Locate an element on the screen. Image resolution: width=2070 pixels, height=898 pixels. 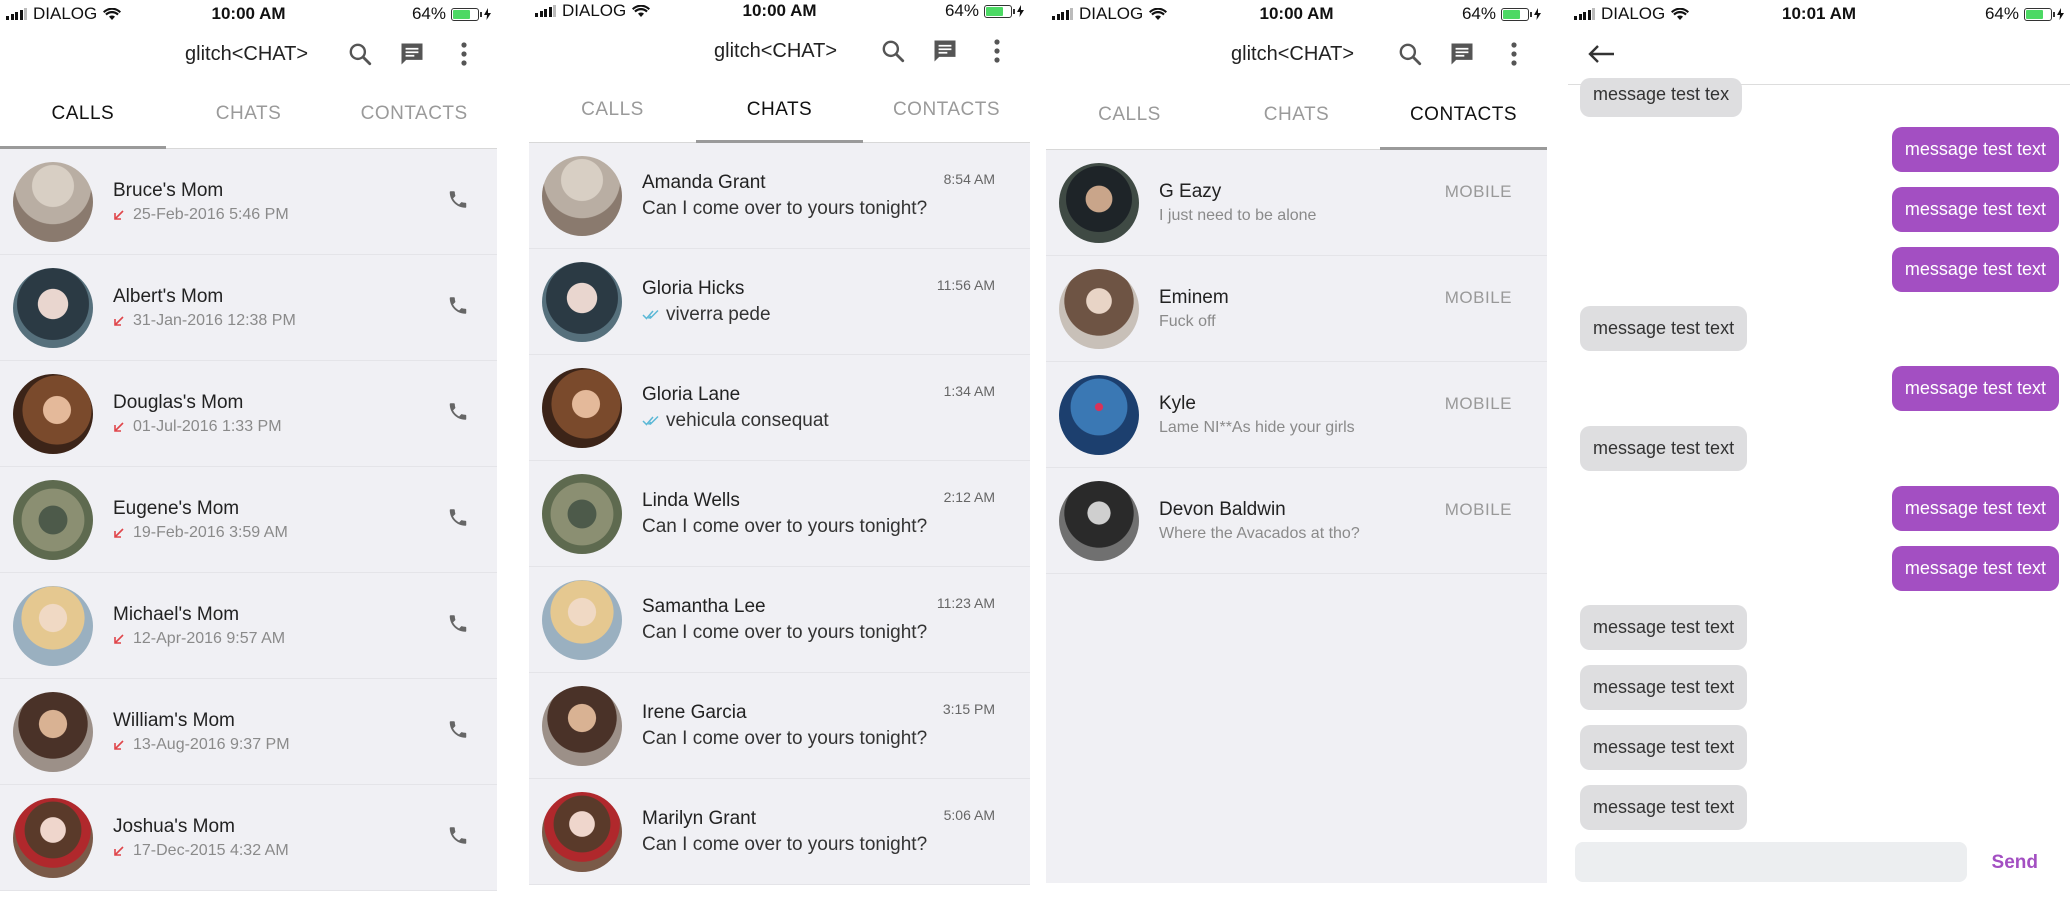
contact-row: Kyle Lame NI**As hide your girls MOBILE is located at coordinates (1296, 415).